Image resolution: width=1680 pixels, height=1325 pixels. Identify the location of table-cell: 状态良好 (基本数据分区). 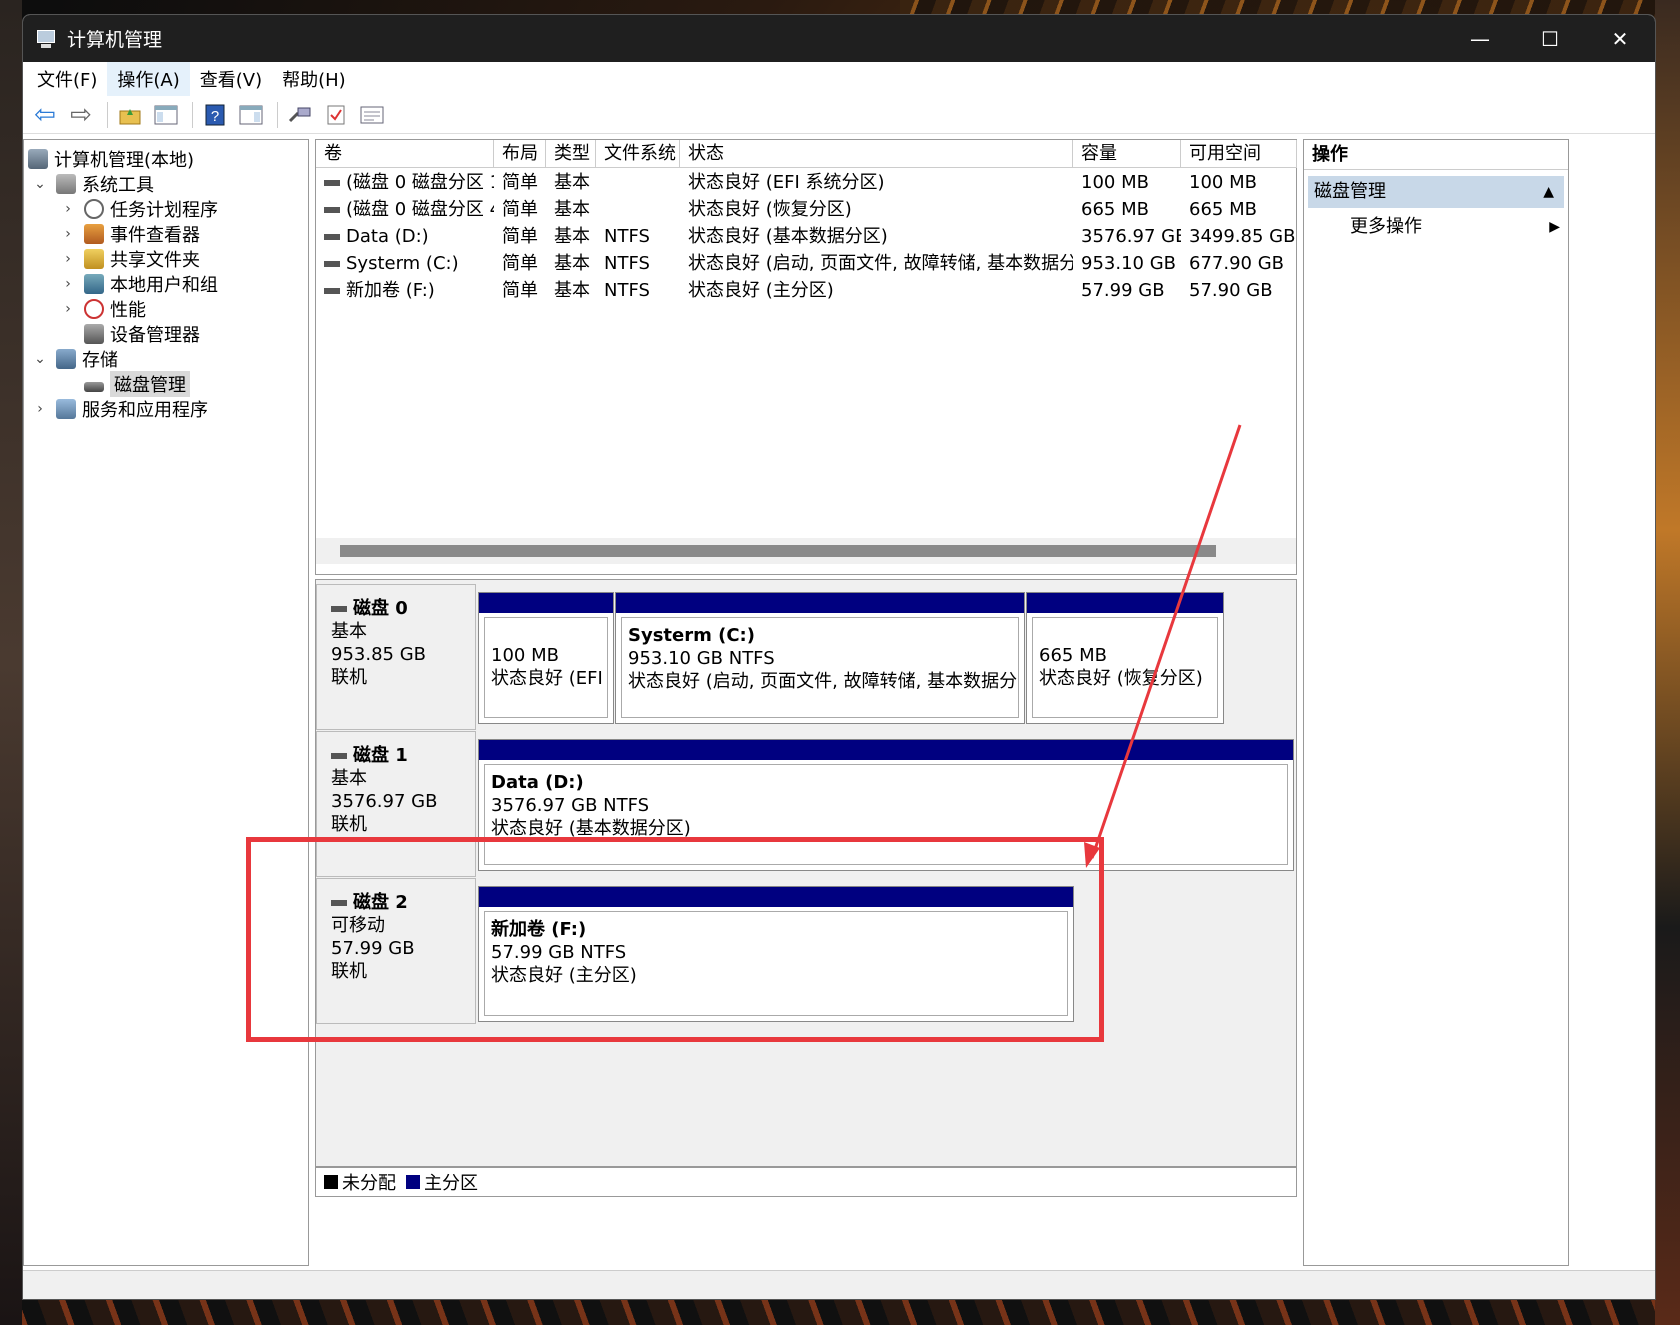
(876, 236).